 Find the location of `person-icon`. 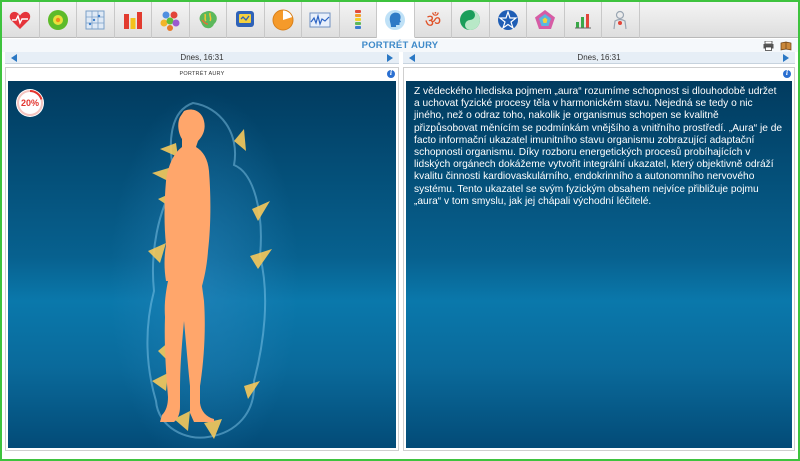

person-icon is located at coordinates (621, 20).